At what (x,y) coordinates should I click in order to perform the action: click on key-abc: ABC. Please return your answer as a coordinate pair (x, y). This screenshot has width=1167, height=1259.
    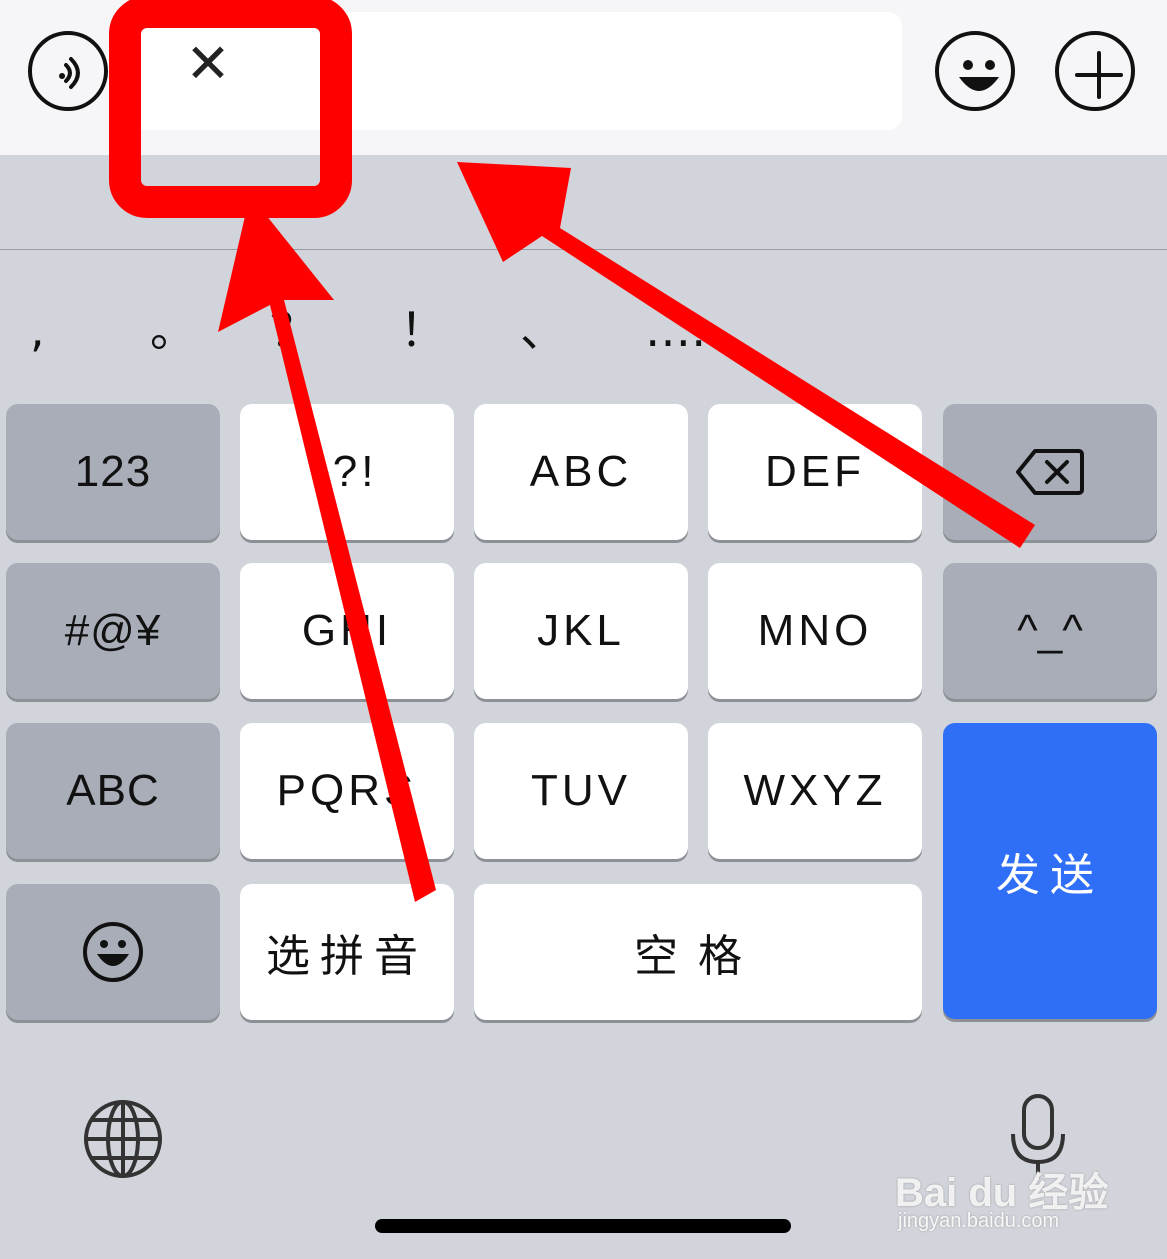
    Looking at the image, I should click on (581, 472).